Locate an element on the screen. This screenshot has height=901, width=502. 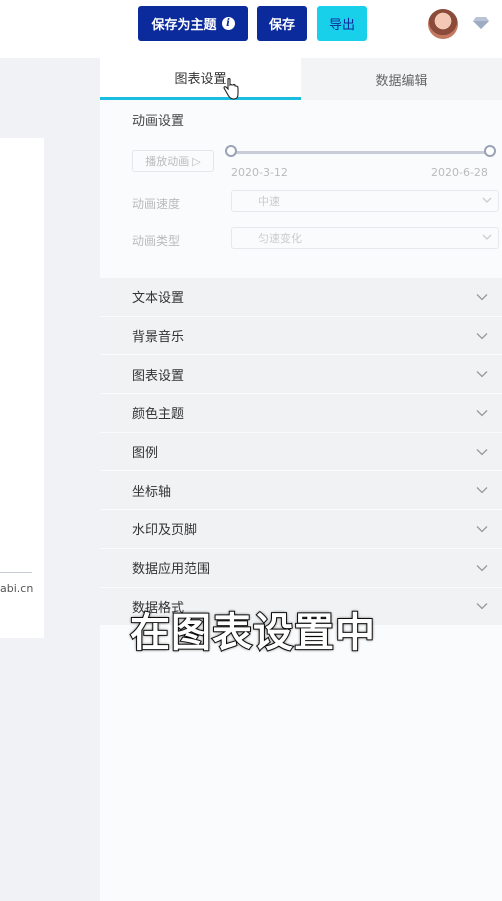
section-label: 背景音乐 is located at coordinates (158, 338).